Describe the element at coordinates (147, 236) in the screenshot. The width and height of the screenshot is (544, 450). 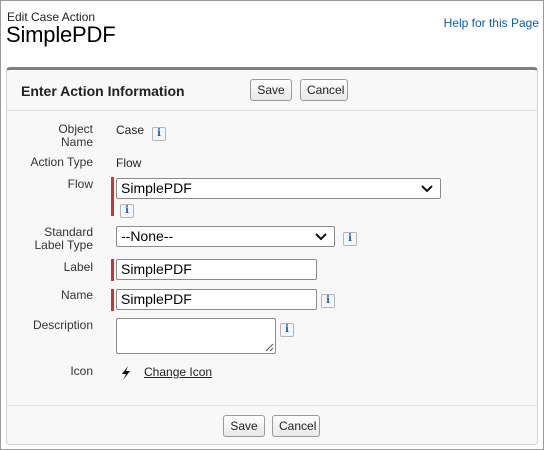
I see `standard-label-type-value: --None--` at that location.